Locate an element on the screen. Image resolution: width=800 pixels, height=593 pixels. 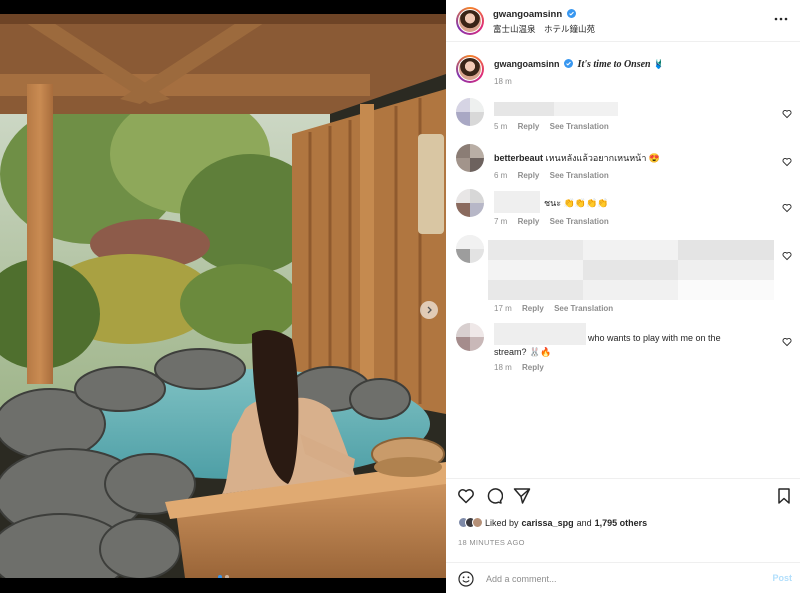
comment-input is located at coordinates (621, 579).